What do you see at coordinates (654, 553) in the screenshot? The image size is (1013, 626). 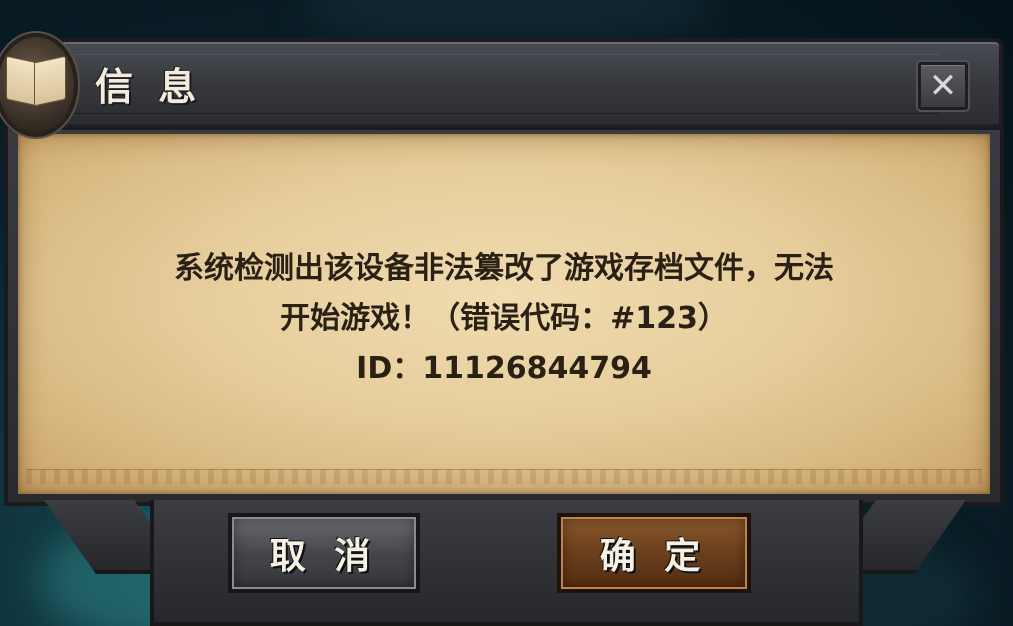 I see `confirm-button: 确 定` at bounding box center [654, 553].